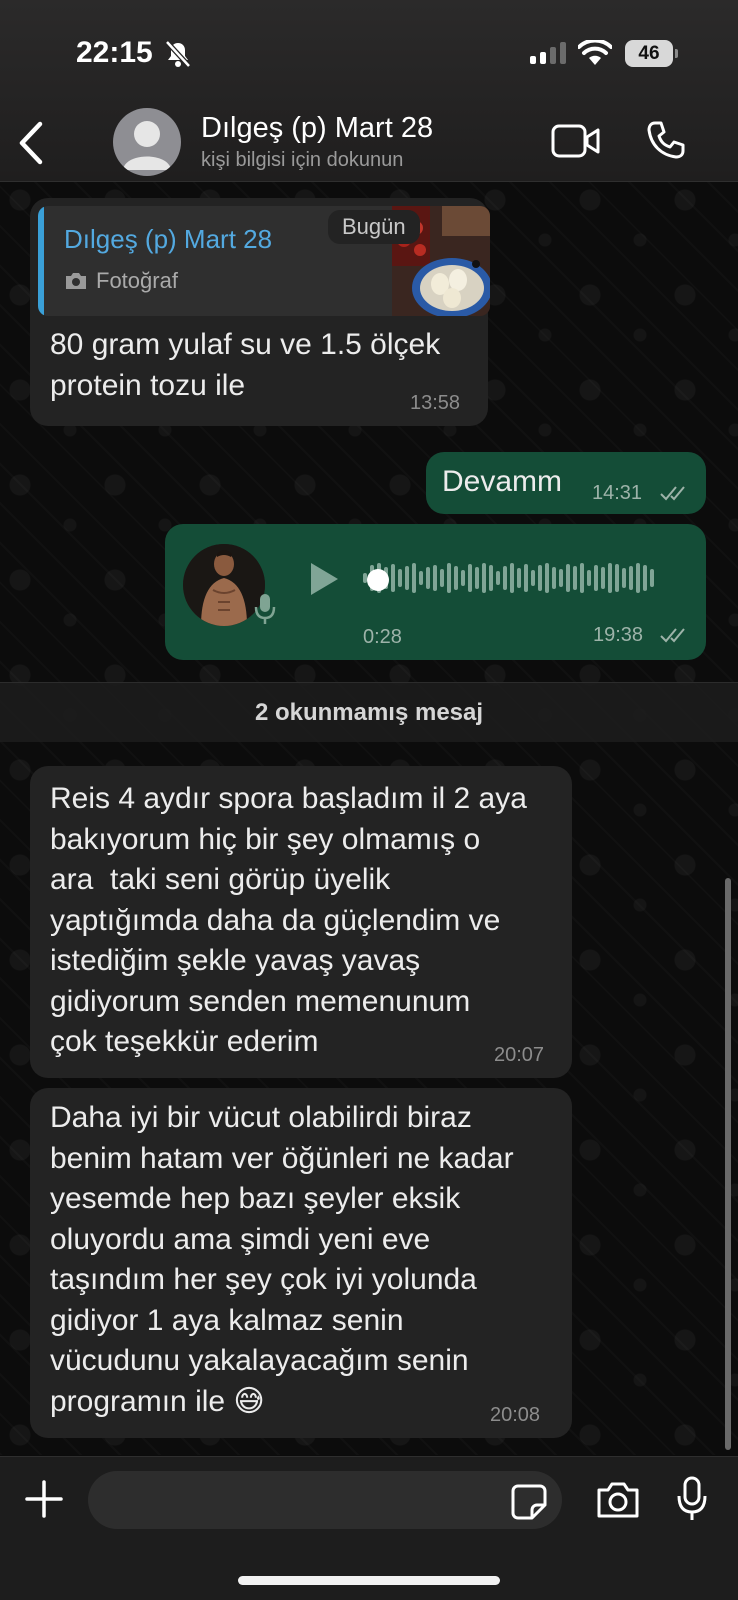  What do you see at coordinates (324, 579) in the screenshot?
I see `play-button` at bounding box center [324, 579].